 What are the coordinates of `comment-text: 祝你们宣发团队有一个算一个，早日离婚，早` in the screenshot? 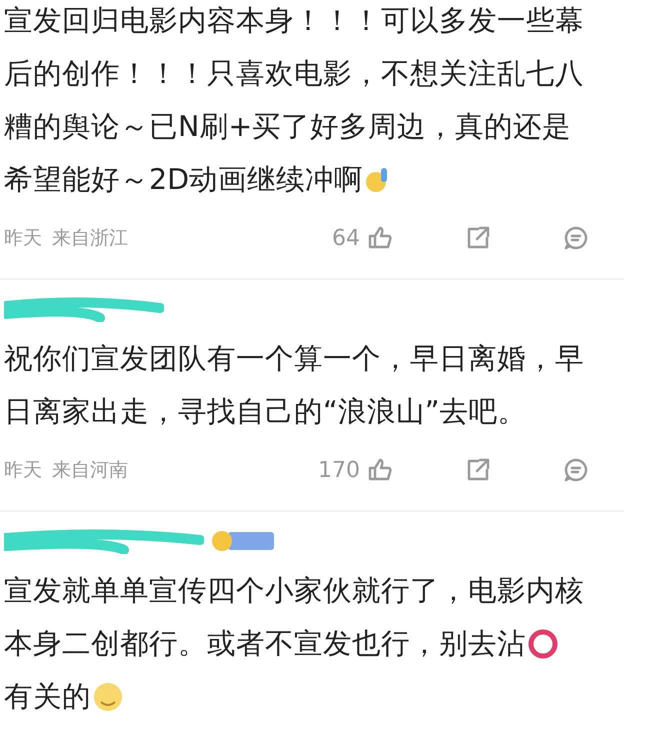 It's located at (294, 358).